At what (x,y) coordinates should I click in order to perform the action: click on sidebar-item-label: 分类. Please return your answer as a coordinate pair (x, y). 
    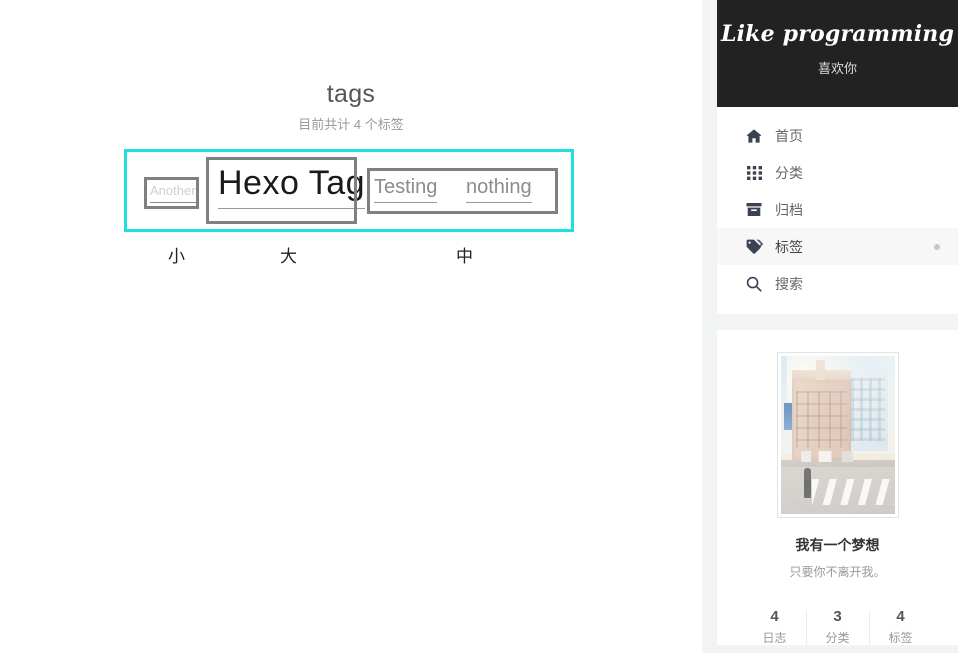
    Looking at the image, I should click on (789, 172).